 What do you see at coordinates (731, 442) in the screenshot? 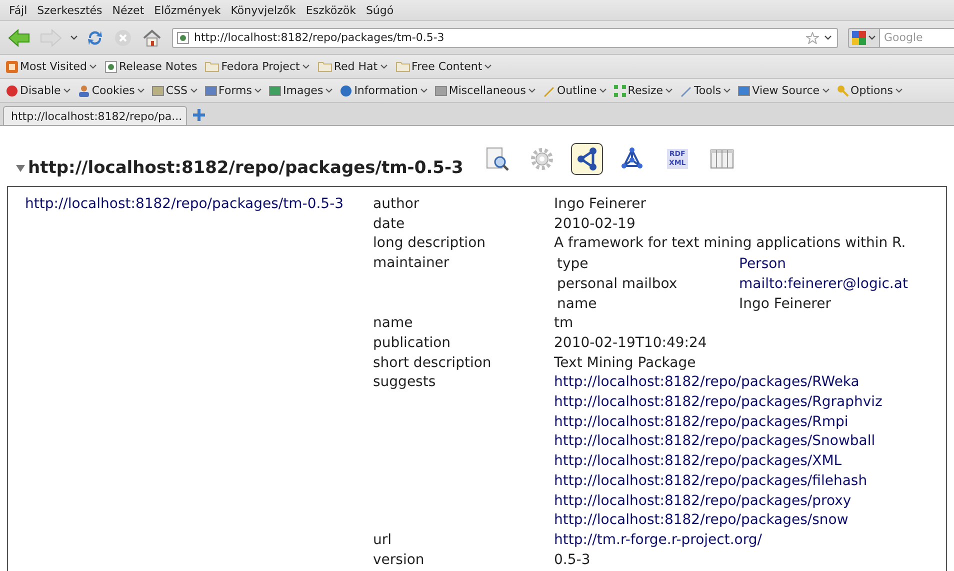
I see `property-link: http://localhost:8182/repo/packages/Snowball` at bounding box center [731, 442].